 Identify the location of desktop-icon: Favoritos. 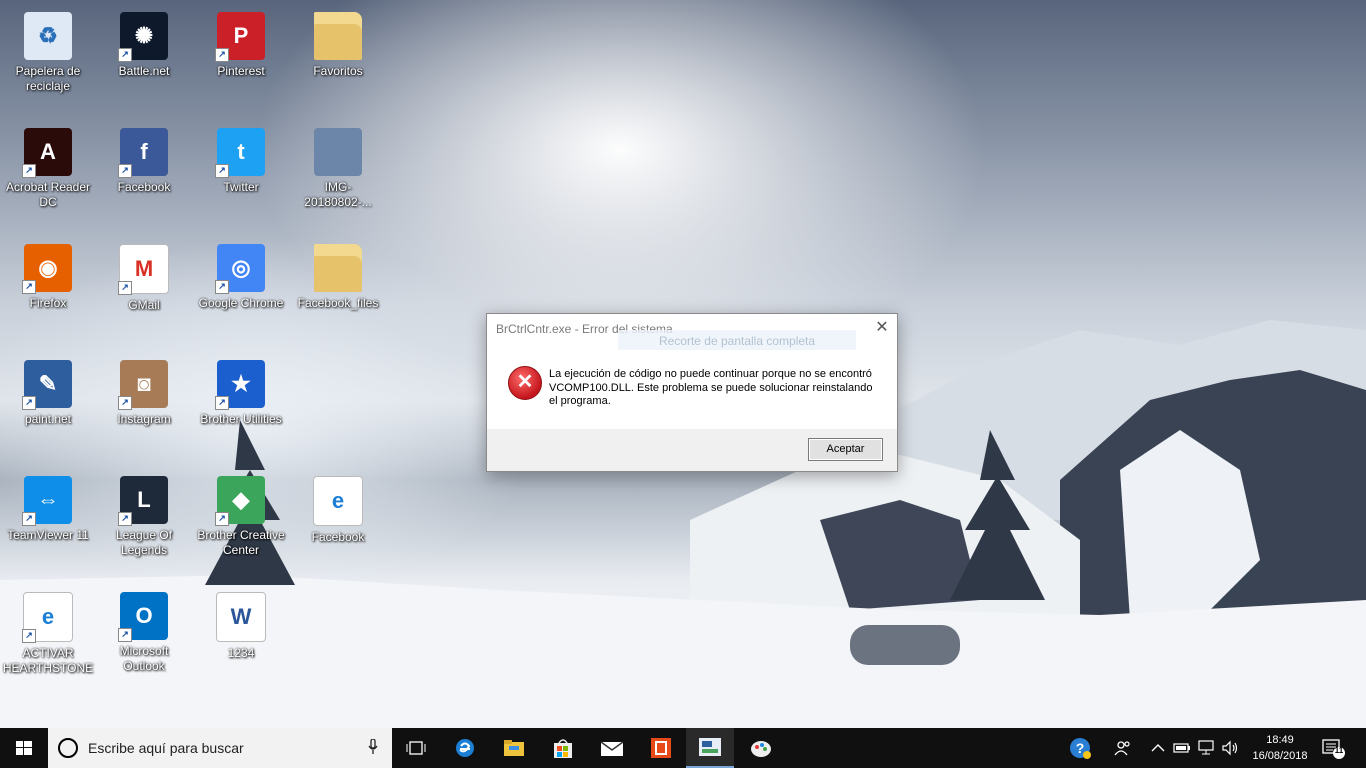
(338, 62).